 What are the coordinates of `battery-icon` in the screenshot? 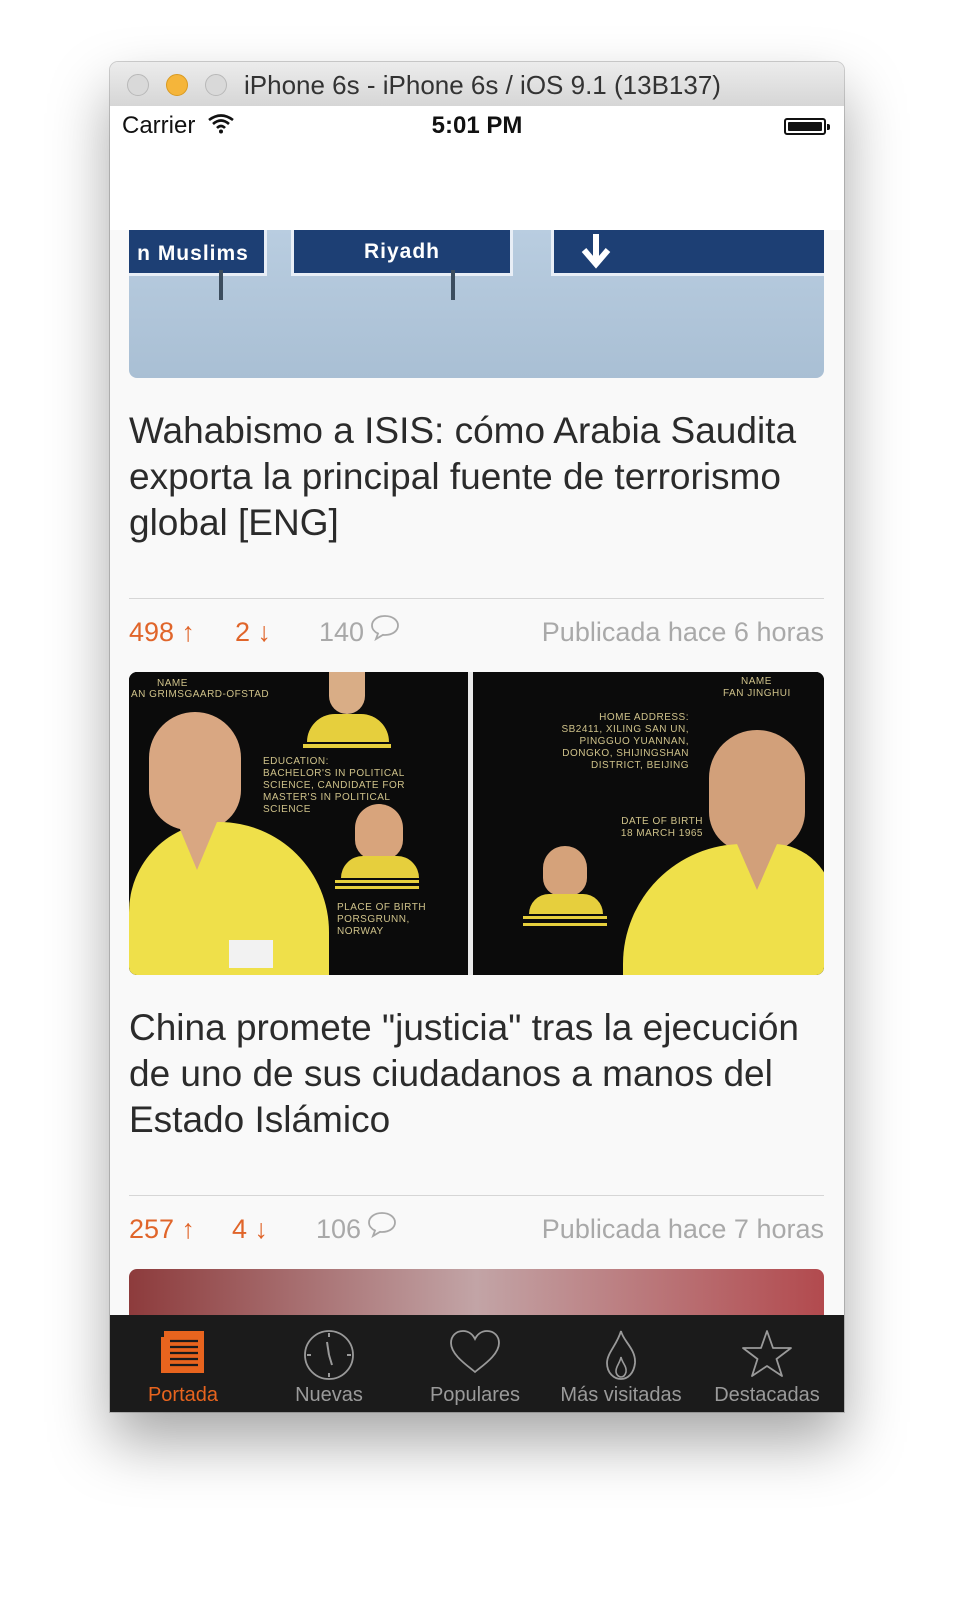 It's located at (807, 126).